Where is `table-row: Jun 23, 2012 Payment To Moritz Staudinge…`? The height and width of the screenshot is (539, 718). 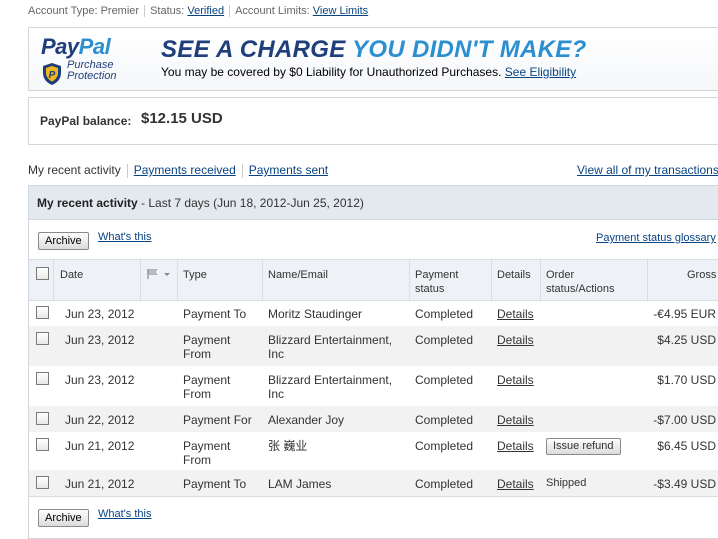 table-row: Jun 23, 2012 Payment To Moritz Staudinge… is located at coordinates (373, 313).